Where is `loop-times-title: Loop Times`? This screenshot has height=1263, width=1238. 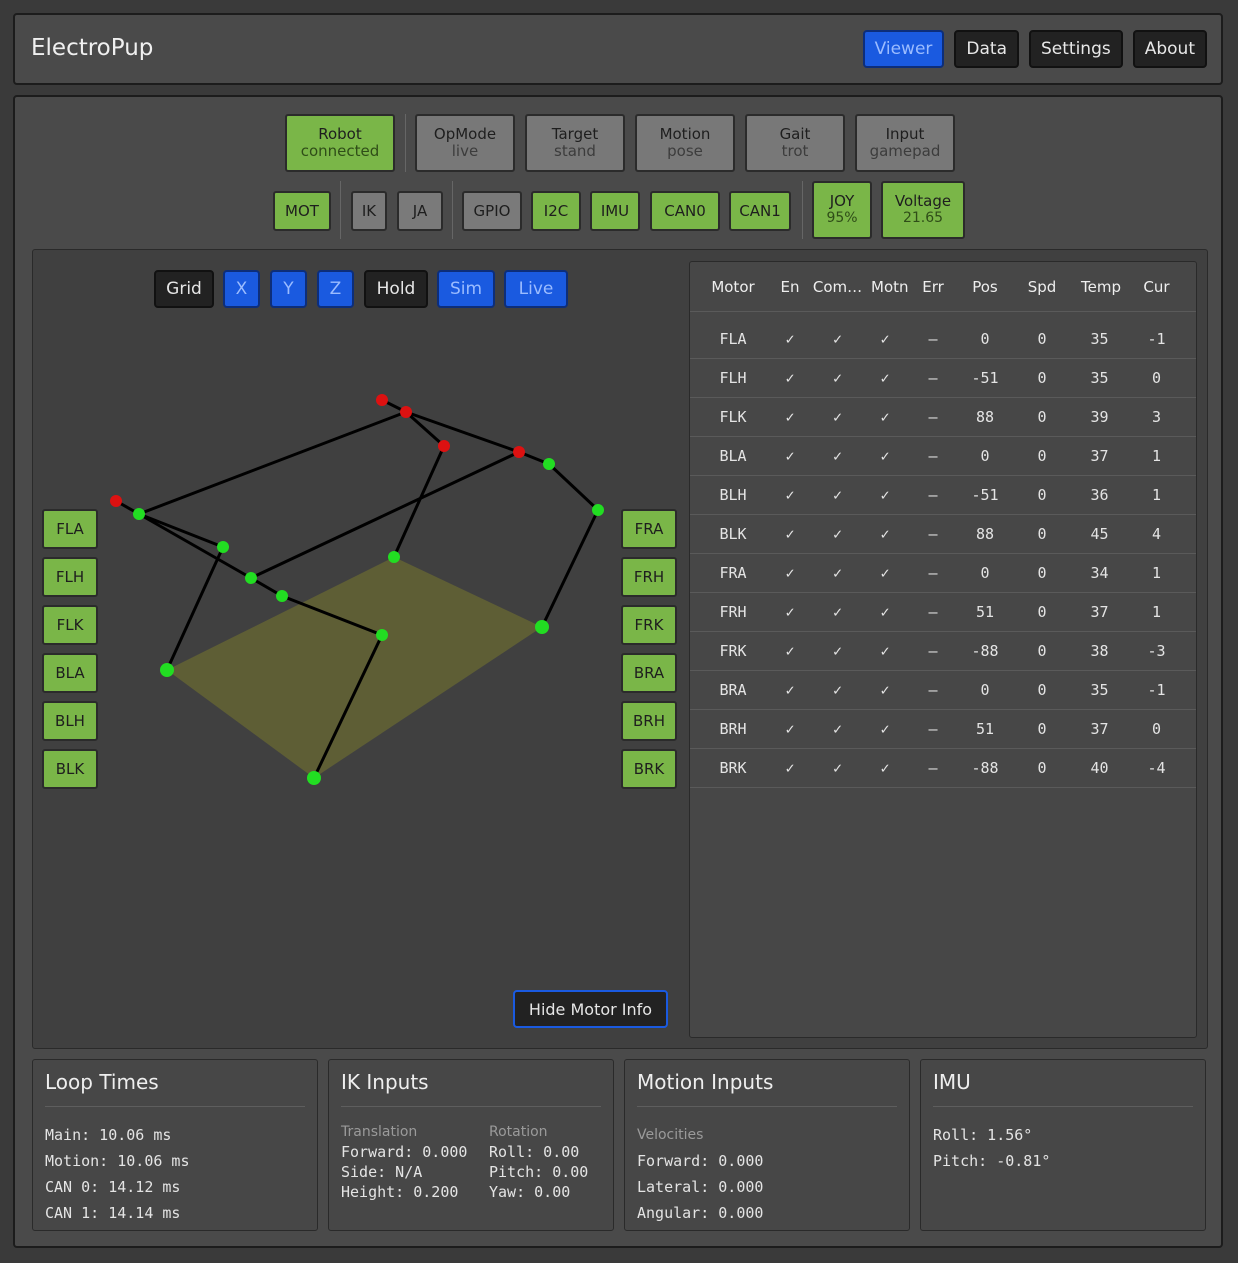 loop-times-title: Loop Times is located at coordinates (102, 1082).